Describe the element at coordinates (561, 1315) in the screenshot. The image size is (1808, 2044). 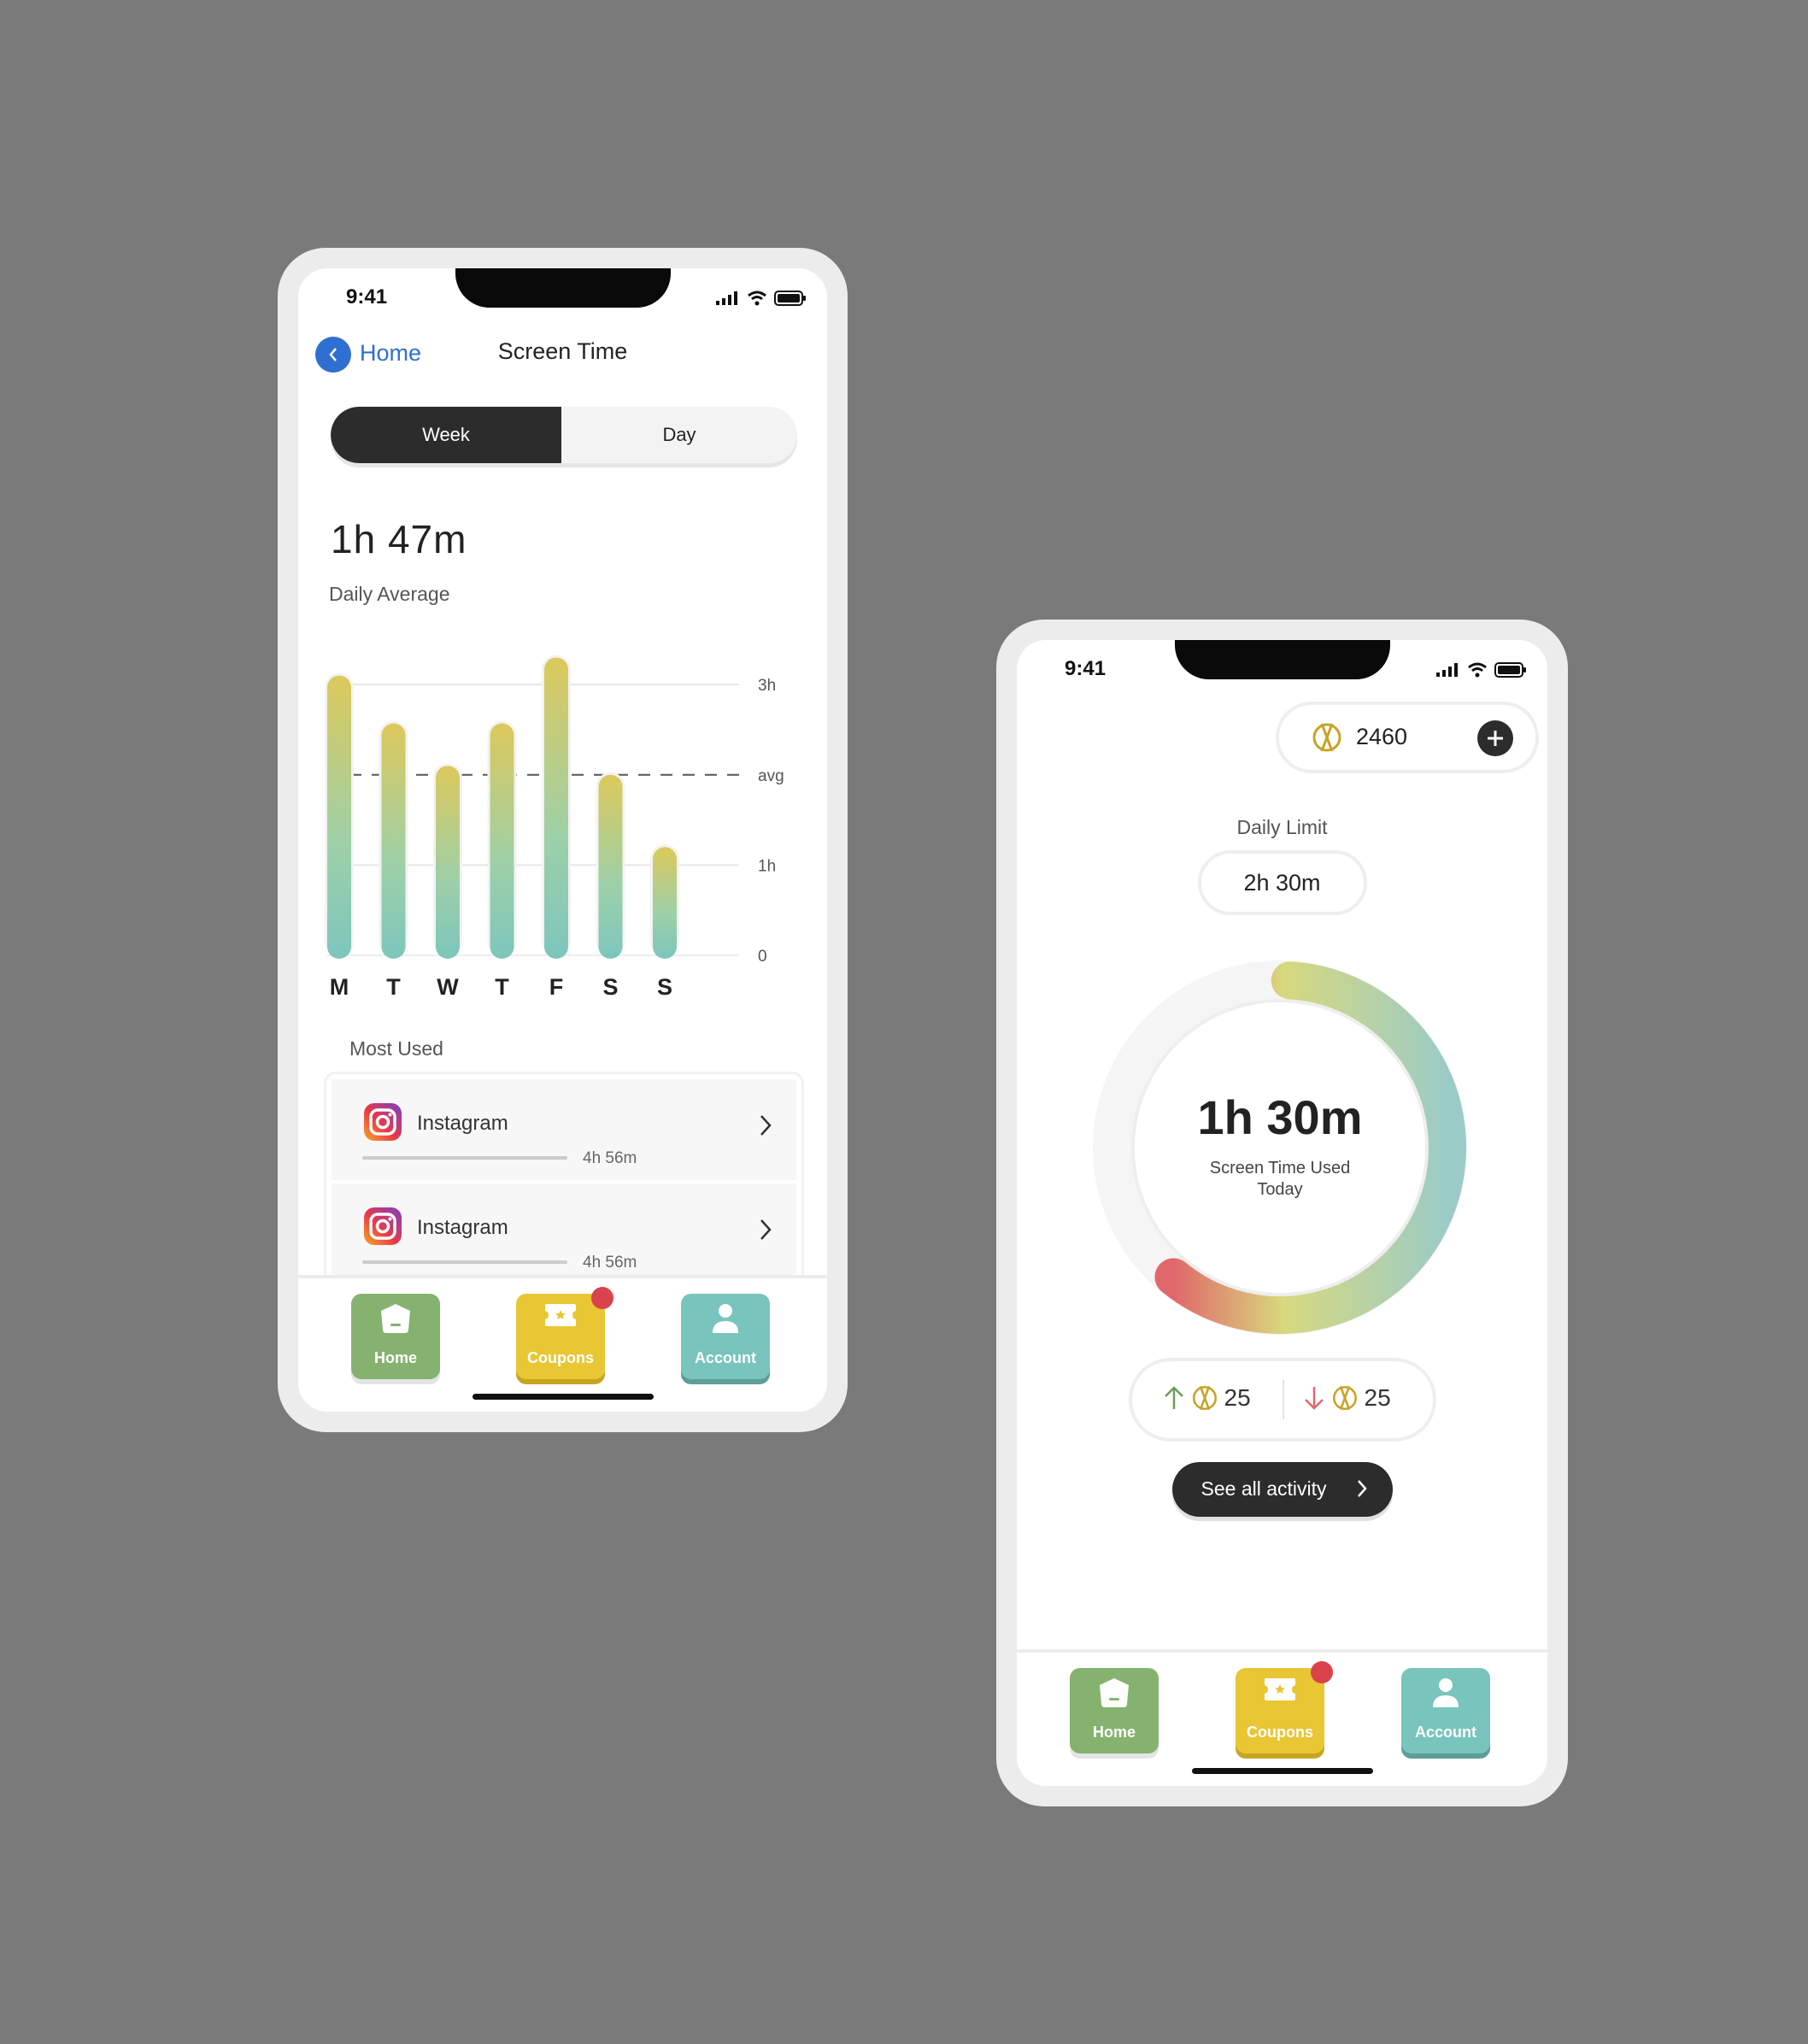
I see `ticket-icon` at that location.